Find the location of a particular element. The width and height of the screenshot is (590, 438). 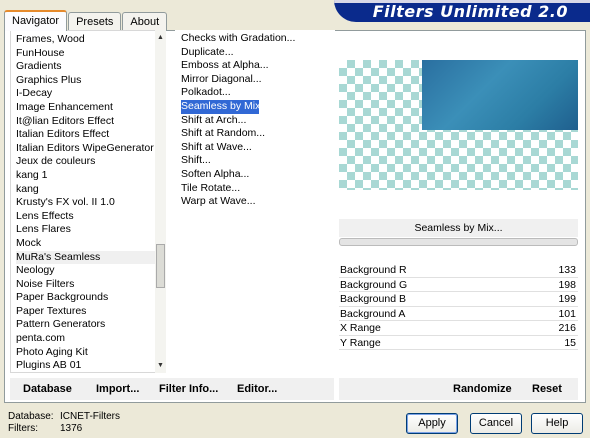

tab-bar: Navigator Presets About is located at coordinates (86, 20).